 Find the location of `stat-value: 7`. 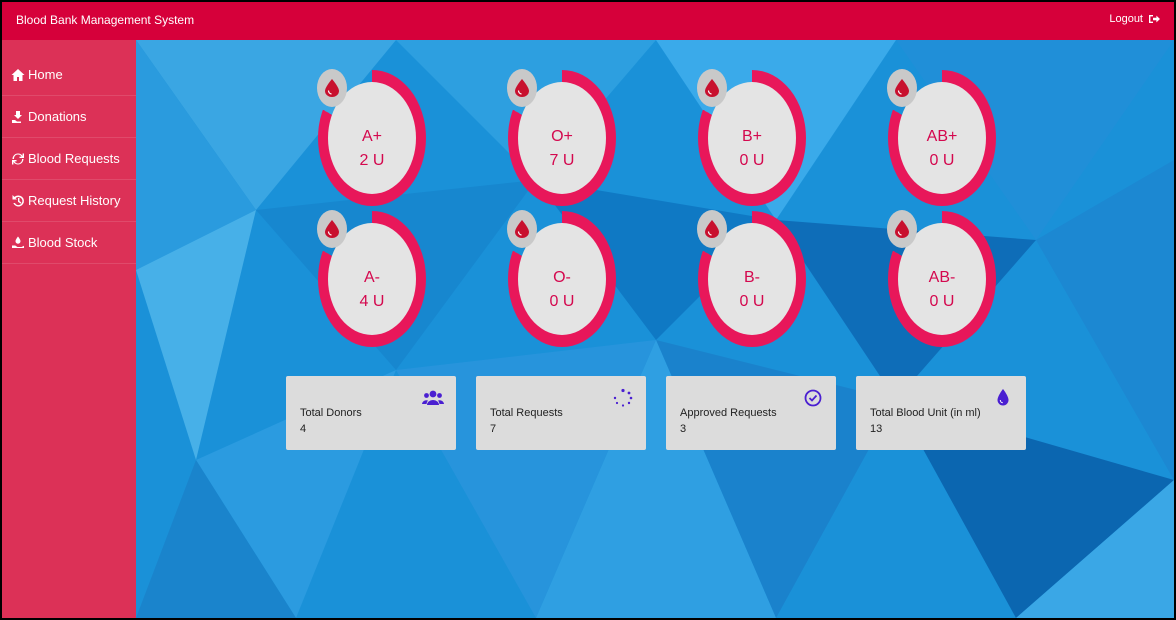

stat-value: 7 is located at coordinates (493, 429).